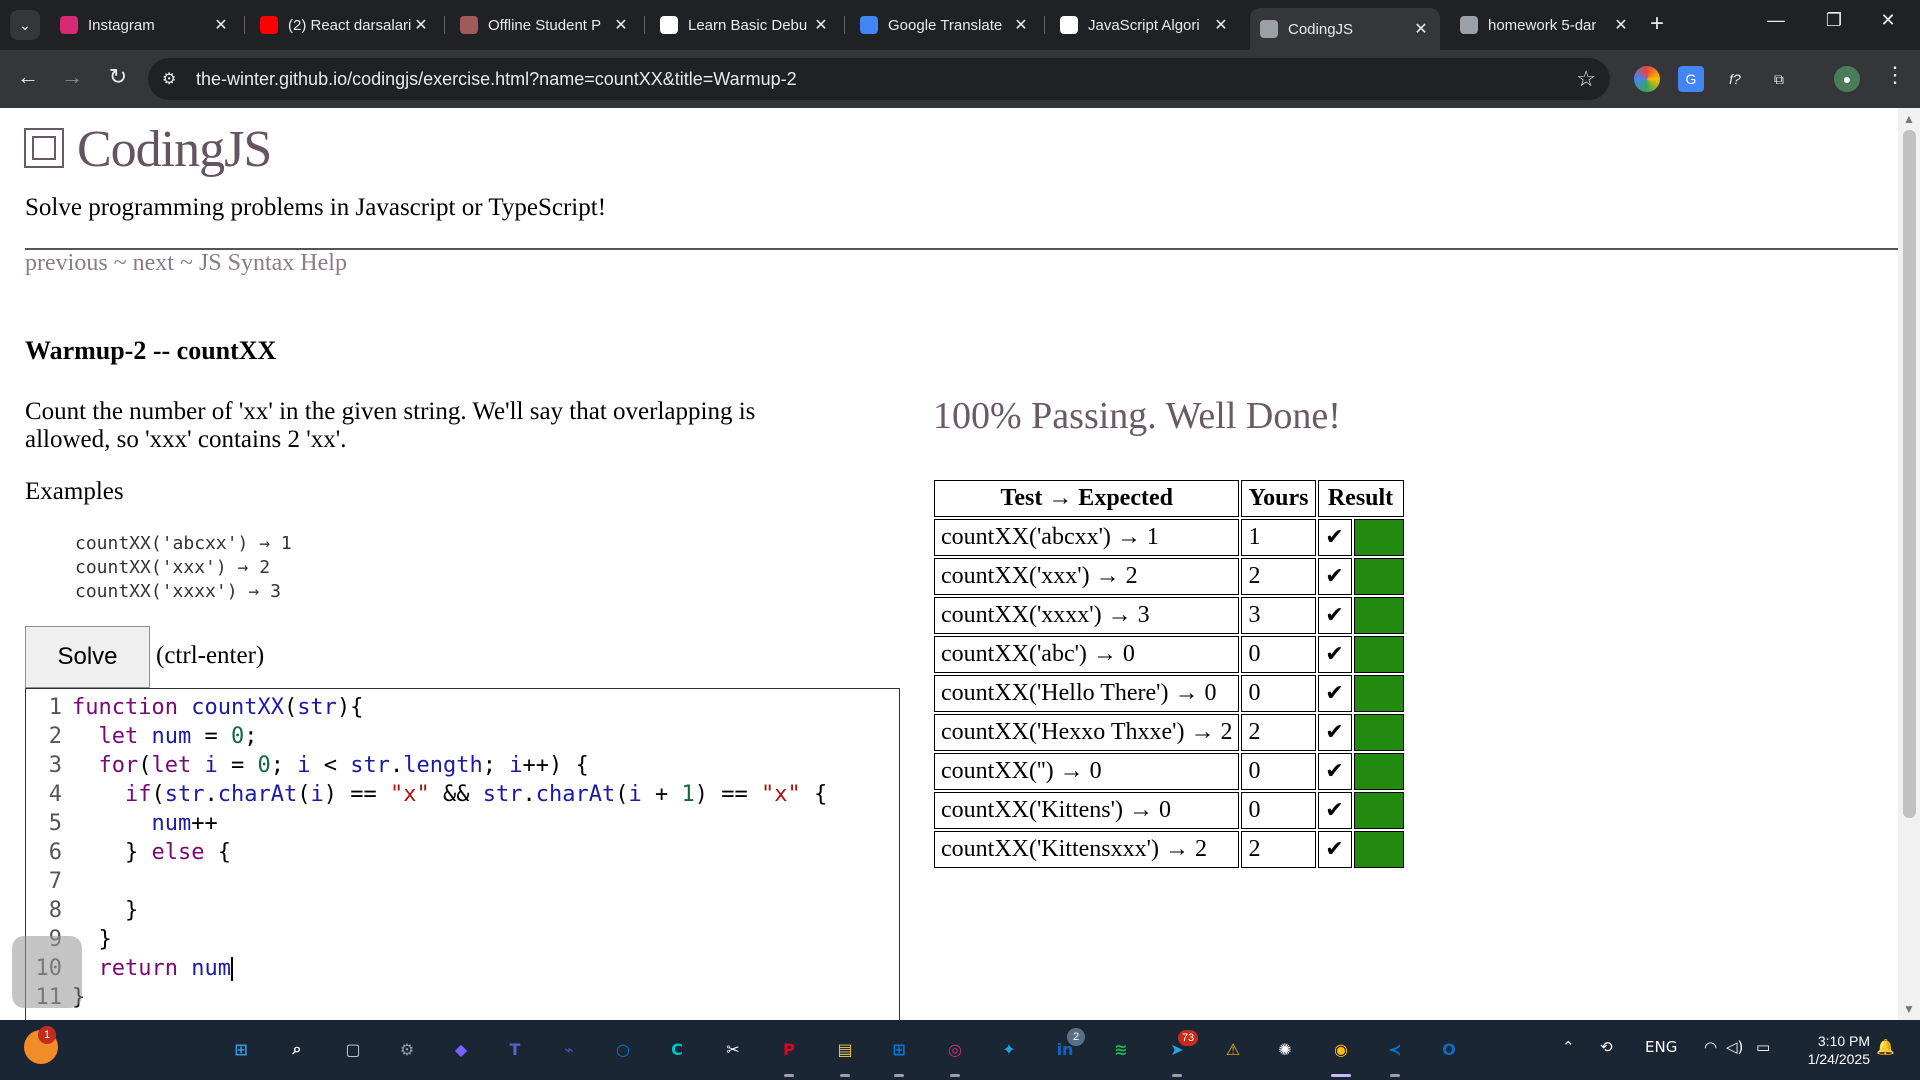 The height and width of the screenshot is (1080, 1920). Describe the element at coordinates (1885, 1047) in the screenshot. I see `notification-bell-icon: 🔔` at that location.